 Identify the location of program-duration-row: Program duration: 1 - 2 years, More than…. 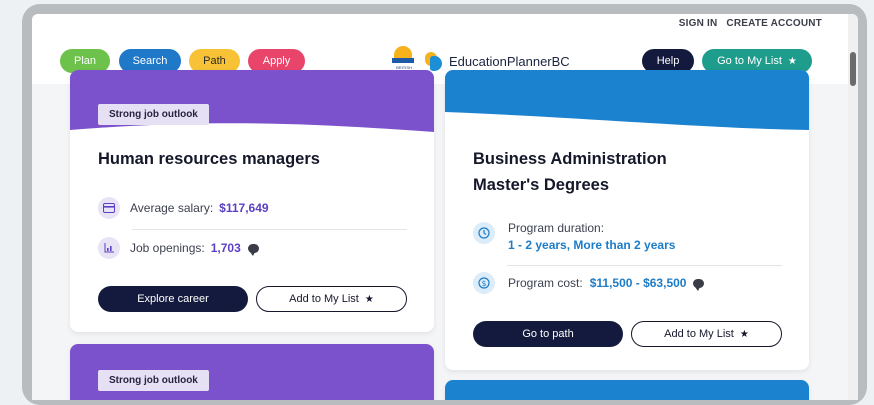
(574, 237).